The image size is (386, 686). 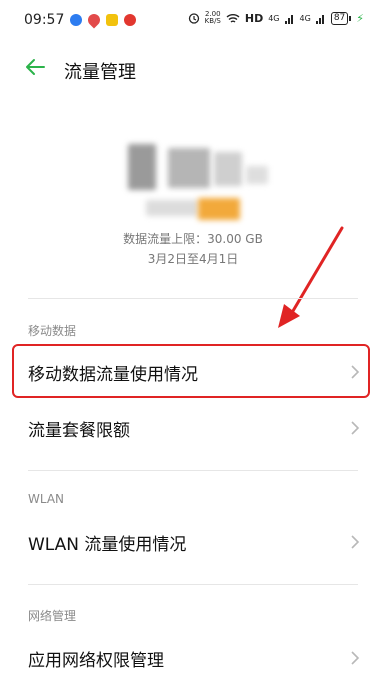 What do you see at coordinates (193, 428) in the screenshot?
I see `list-item-data-plan-limit: 流量套餐限额` at bounding box center [193, 428].